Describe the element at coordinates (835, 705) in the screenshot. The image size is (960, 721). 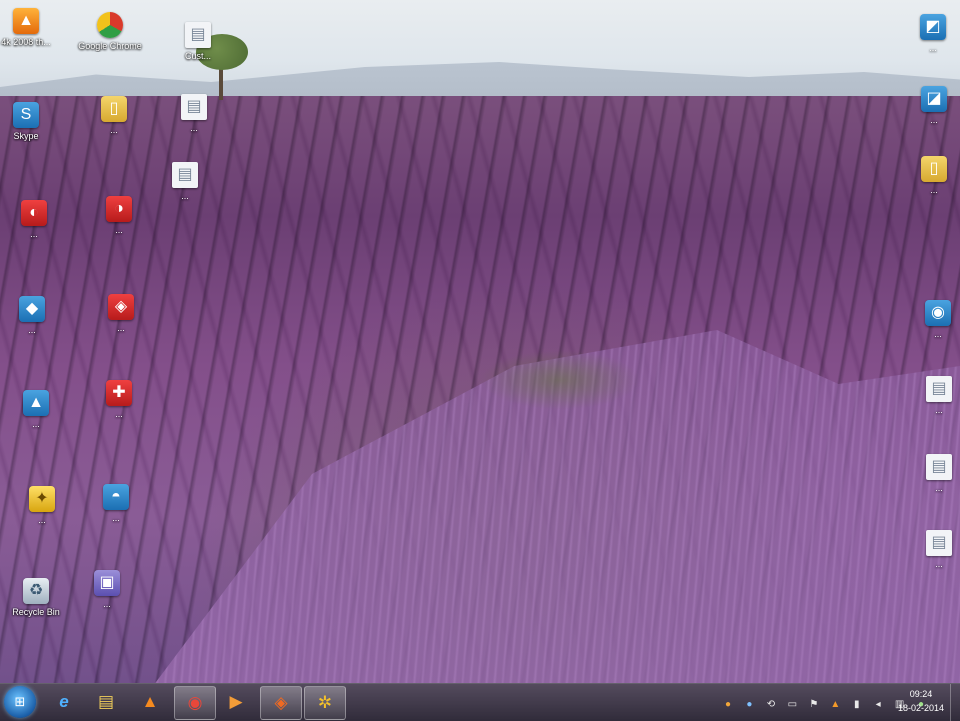
I see `vlc-tray-icon: ▲` at that location.